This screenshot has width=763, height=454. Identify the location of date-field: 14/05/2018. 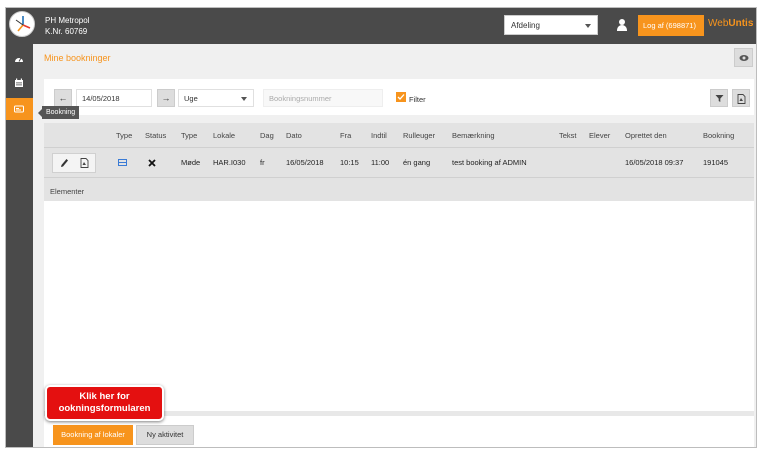
(114, 98).